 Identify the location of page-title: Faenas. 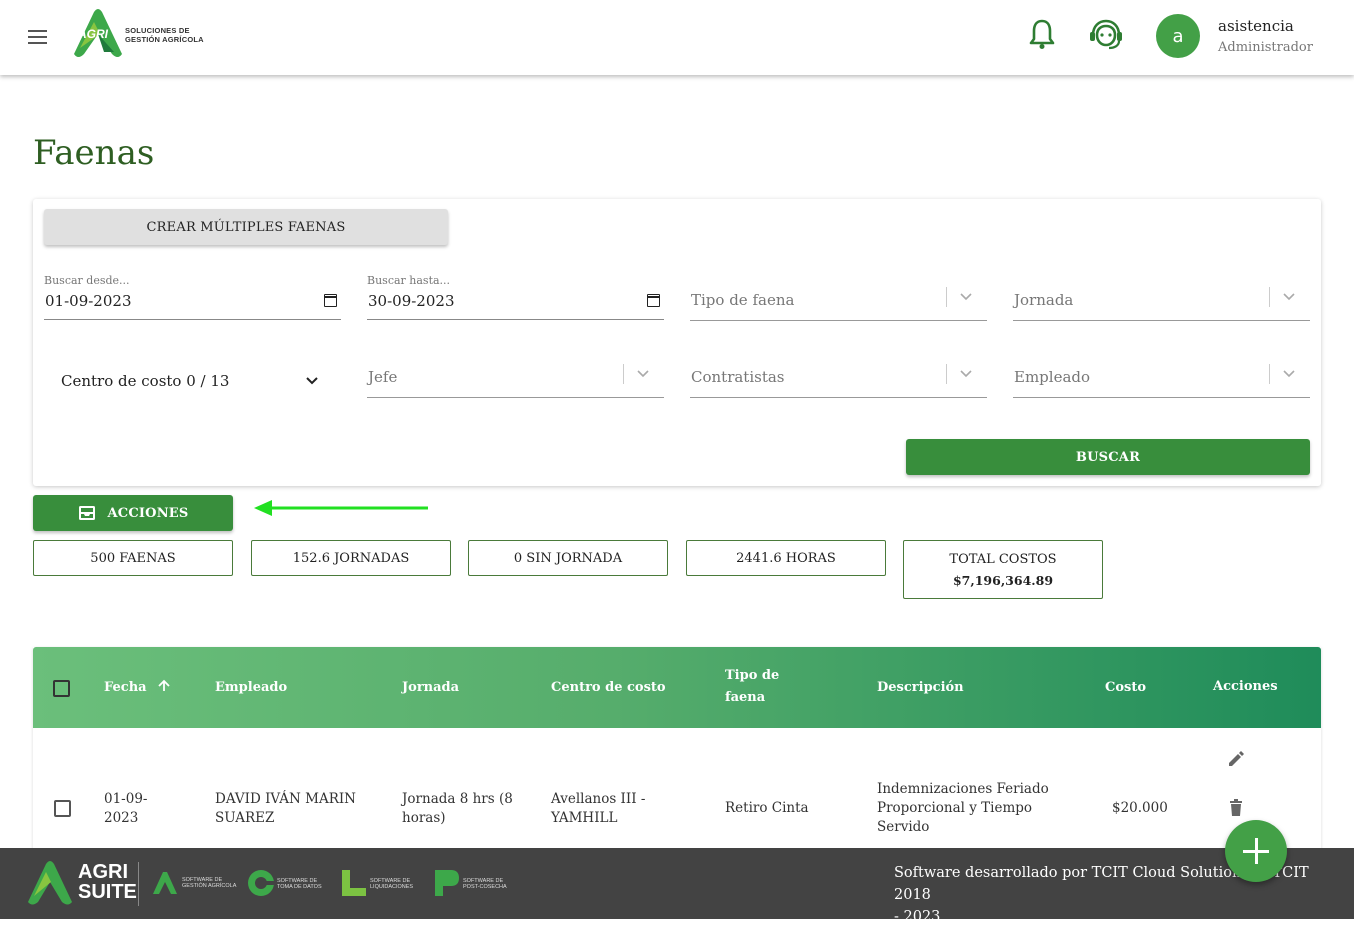
(94, 153).